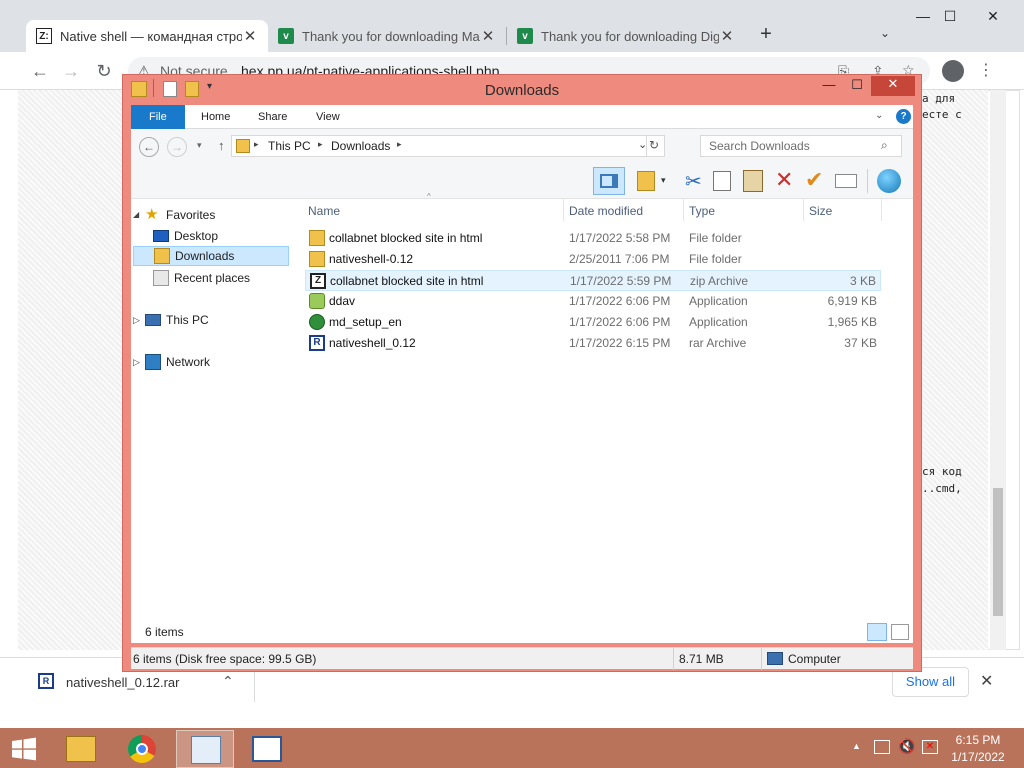  What do you see at coordinates (609, 181) in the screenshot?
I see `preview-pane-icon` at bounding box center [609, 181].